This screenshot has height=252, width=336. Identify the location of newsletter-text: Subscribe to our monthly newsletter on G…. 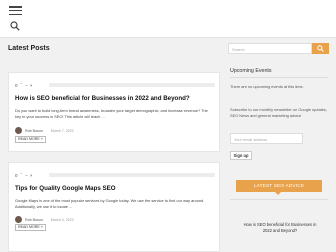
(278, 112).